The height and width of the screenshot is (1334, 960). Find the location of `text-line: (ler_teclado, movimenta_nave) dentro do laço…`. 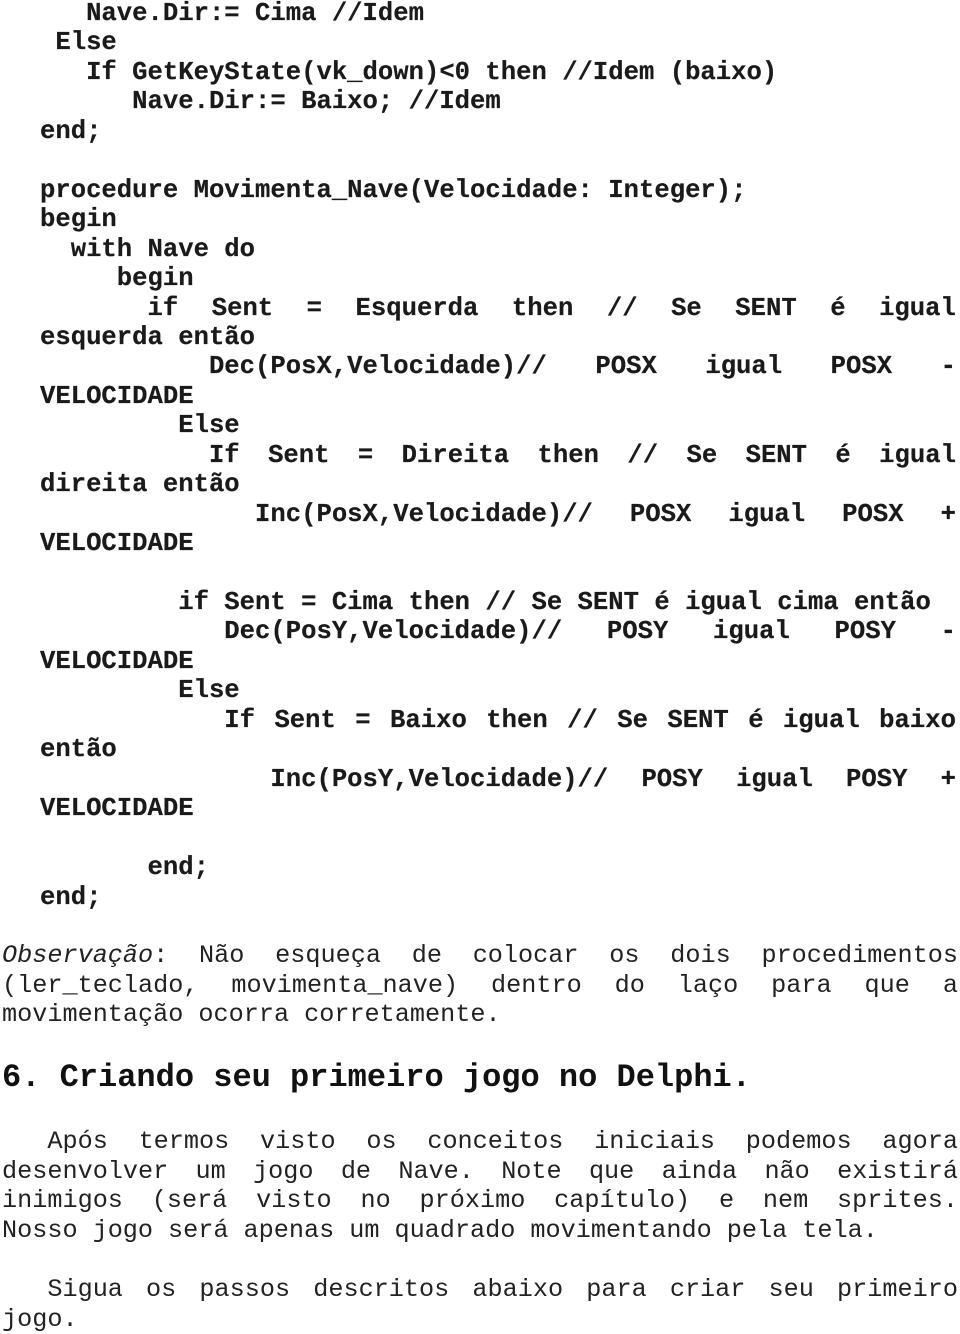

text-line: (ler_teclado, movimenta_nave) dentro do laço… is located at coordinates (480, 986).